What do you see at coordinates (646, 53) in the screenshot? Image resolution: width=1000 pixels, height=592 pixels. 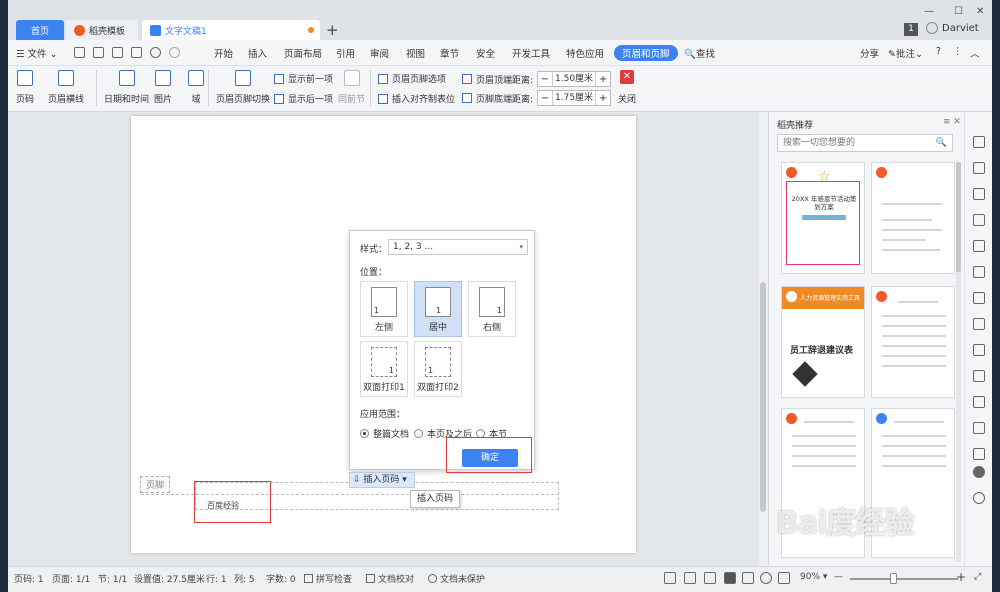 I see `menu-header-footer: 页眉和页脚` at bounding box center [646, 53].